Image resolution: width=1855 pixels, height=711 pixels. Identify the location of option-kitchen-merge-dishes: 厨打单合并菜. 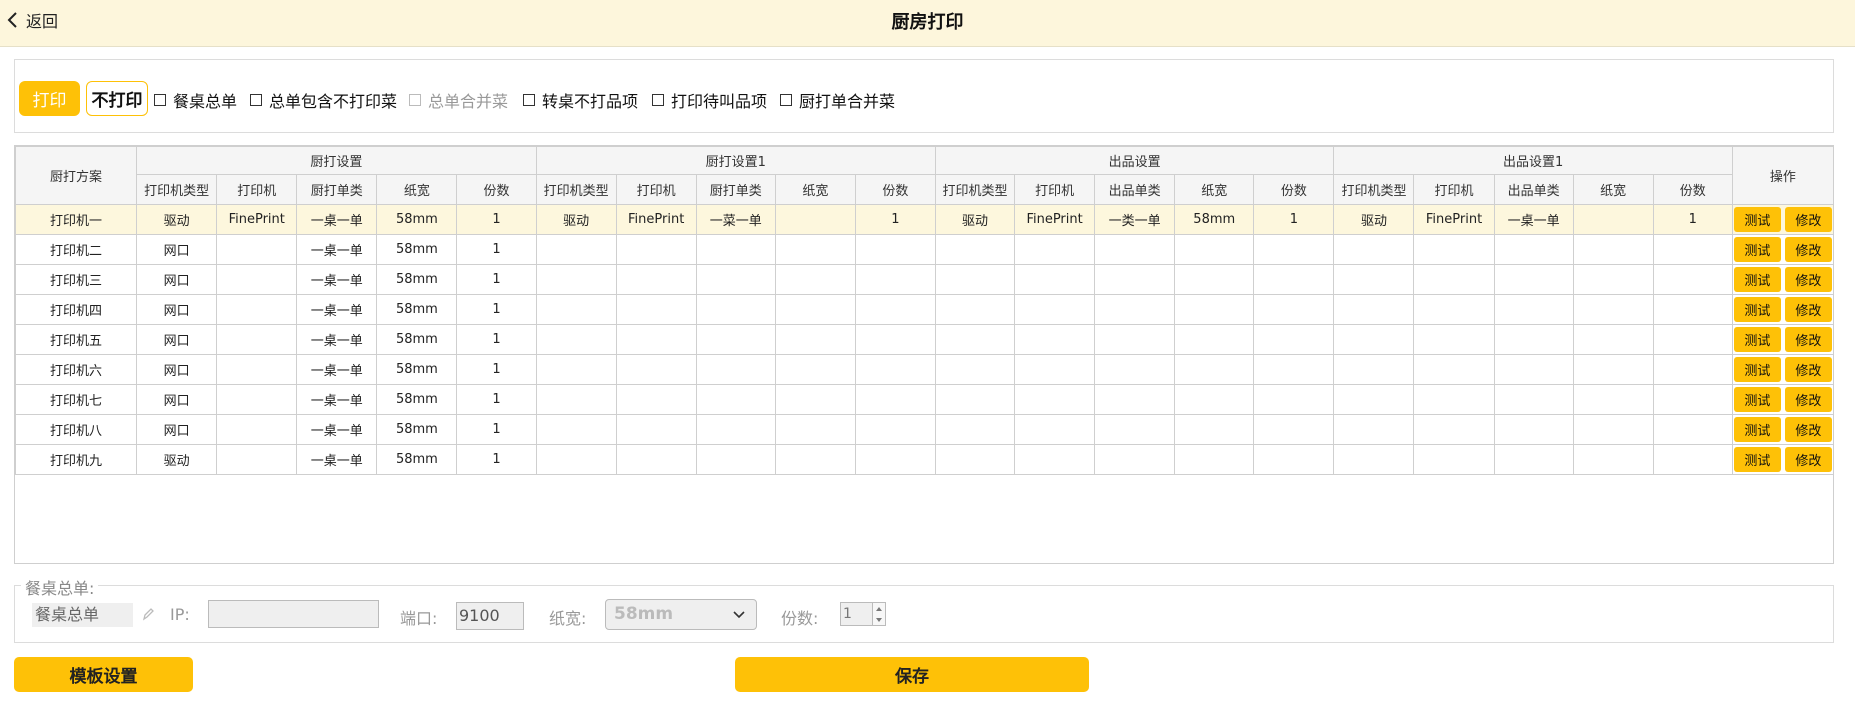
(837, 100).